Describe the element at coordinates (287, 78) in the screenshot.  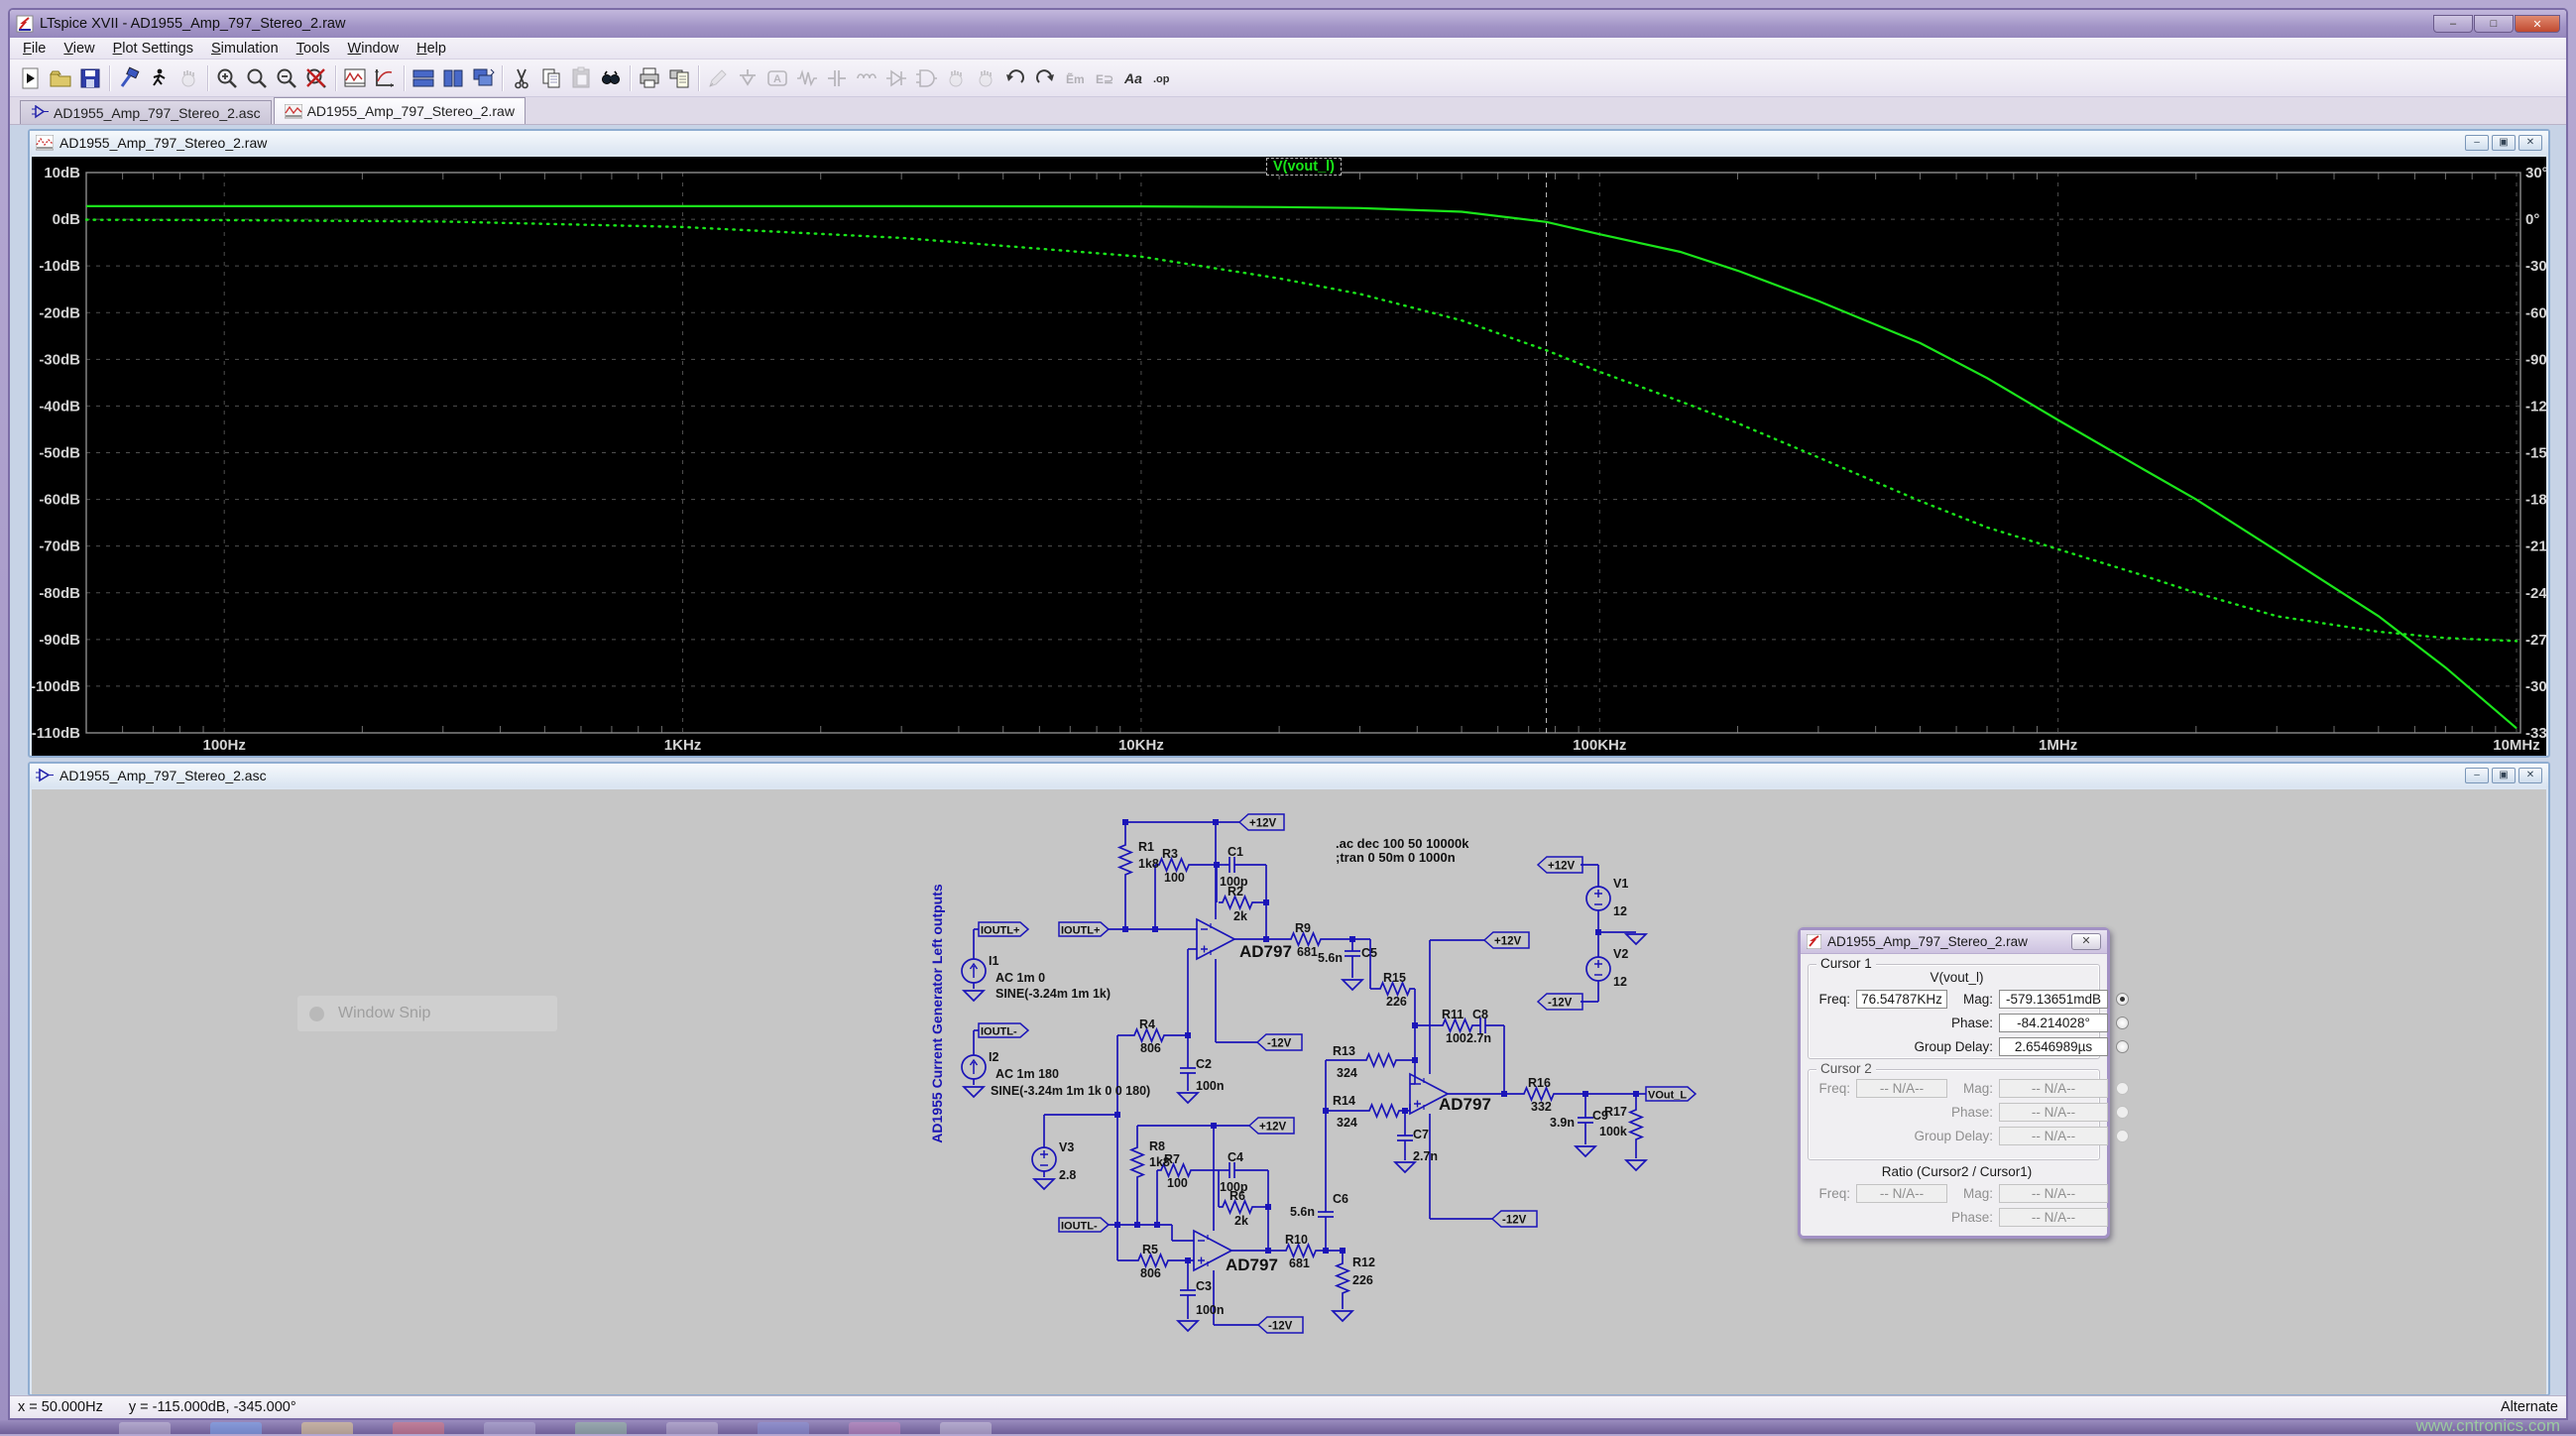
I see `zoom-out-button` at that location.